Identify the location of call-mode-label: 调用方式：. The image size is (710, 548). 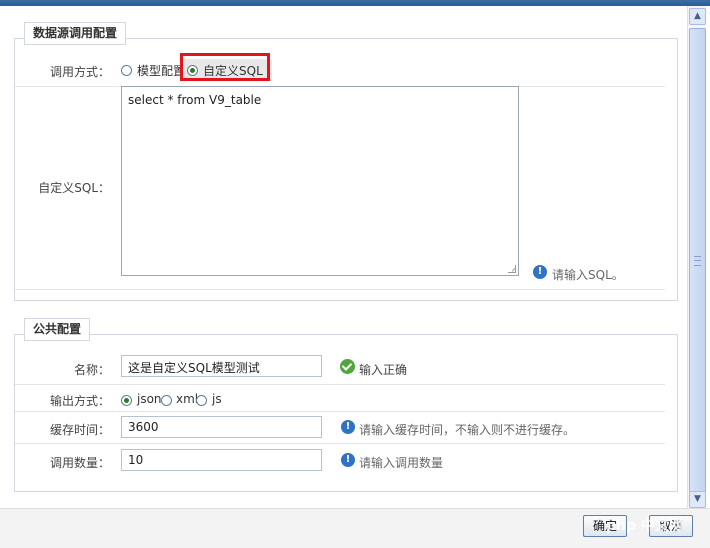
(79, 72).